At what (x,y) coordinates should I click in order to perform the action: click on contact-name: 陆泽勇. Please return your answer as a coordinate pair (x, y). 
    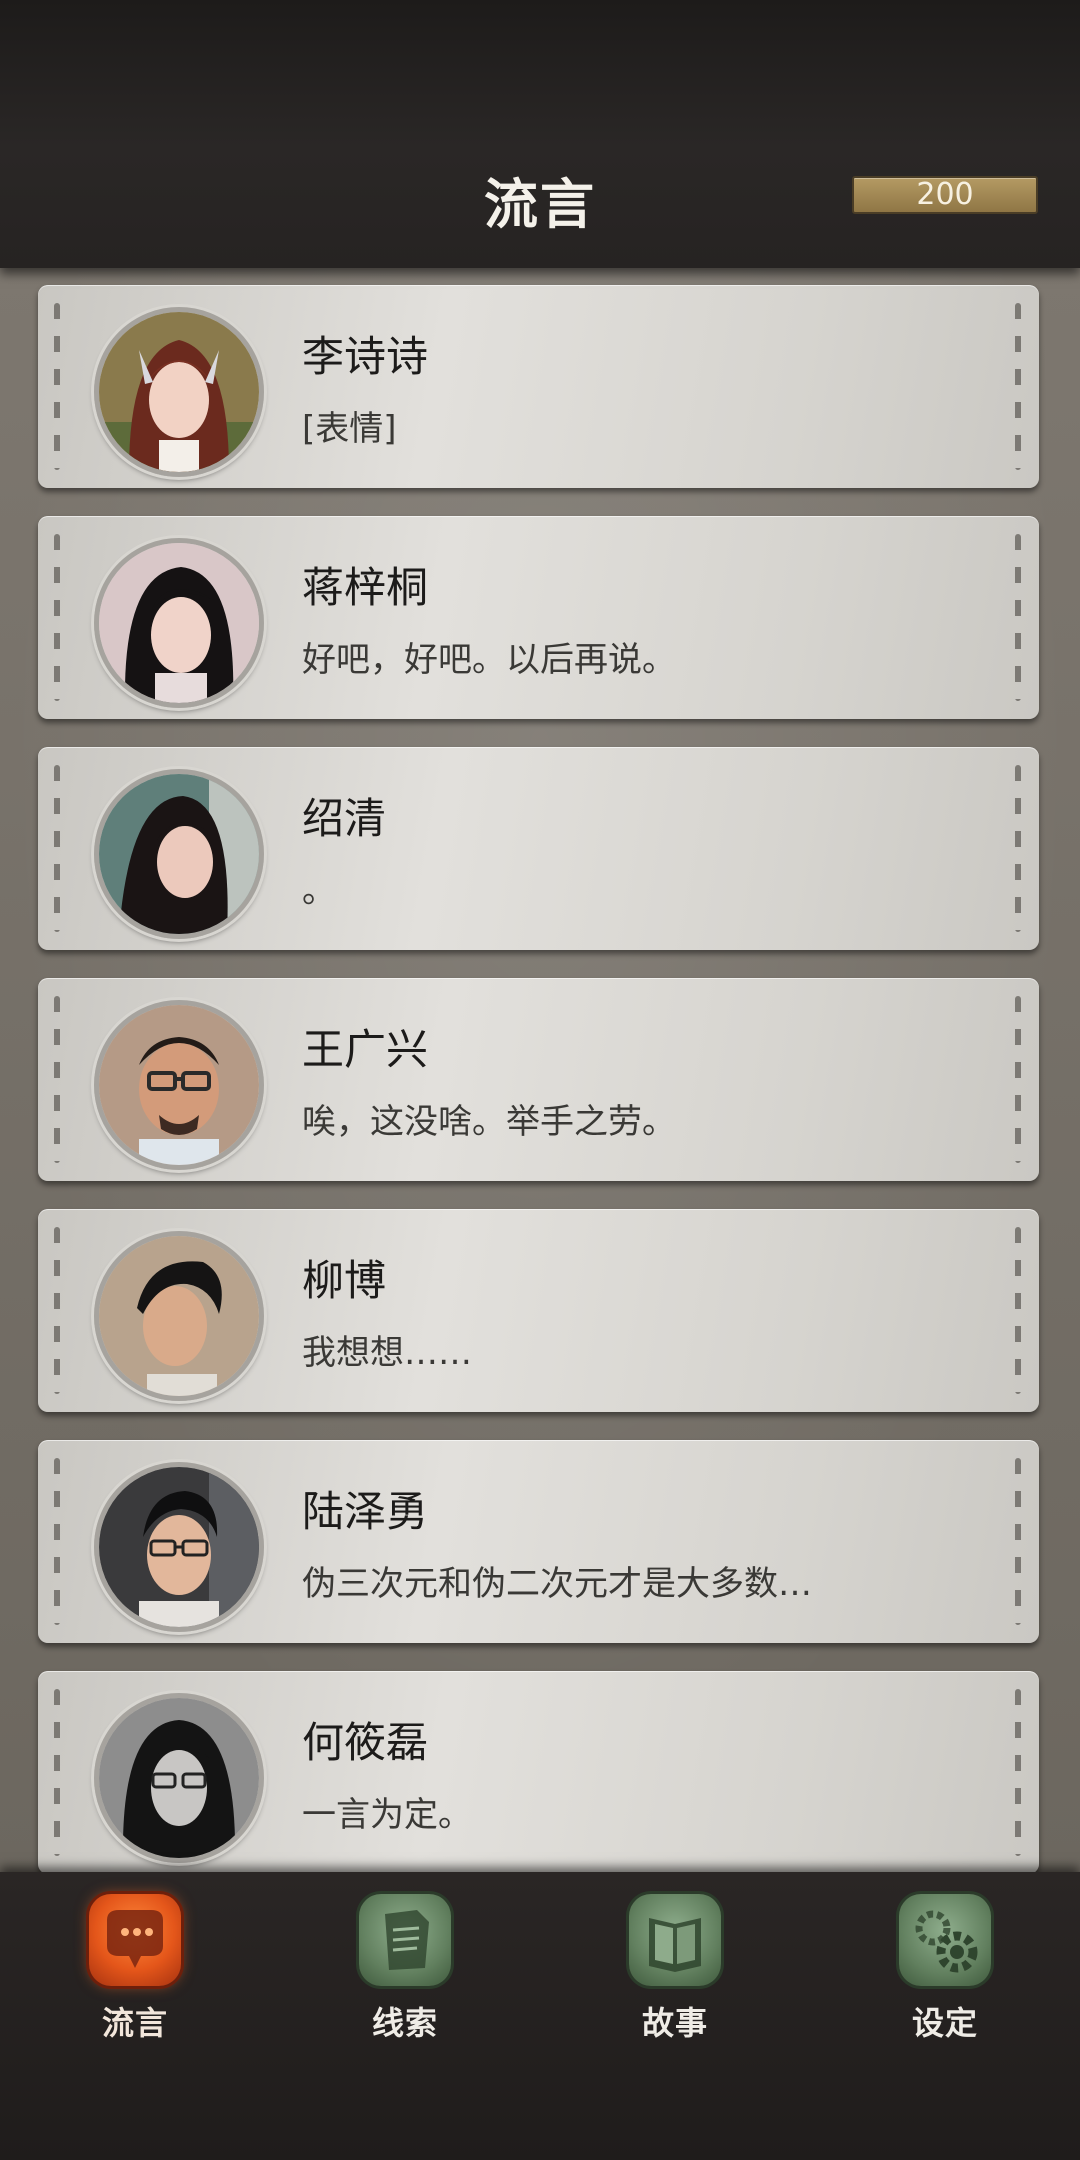
    Looking at the image, I should click on (365, 1511).